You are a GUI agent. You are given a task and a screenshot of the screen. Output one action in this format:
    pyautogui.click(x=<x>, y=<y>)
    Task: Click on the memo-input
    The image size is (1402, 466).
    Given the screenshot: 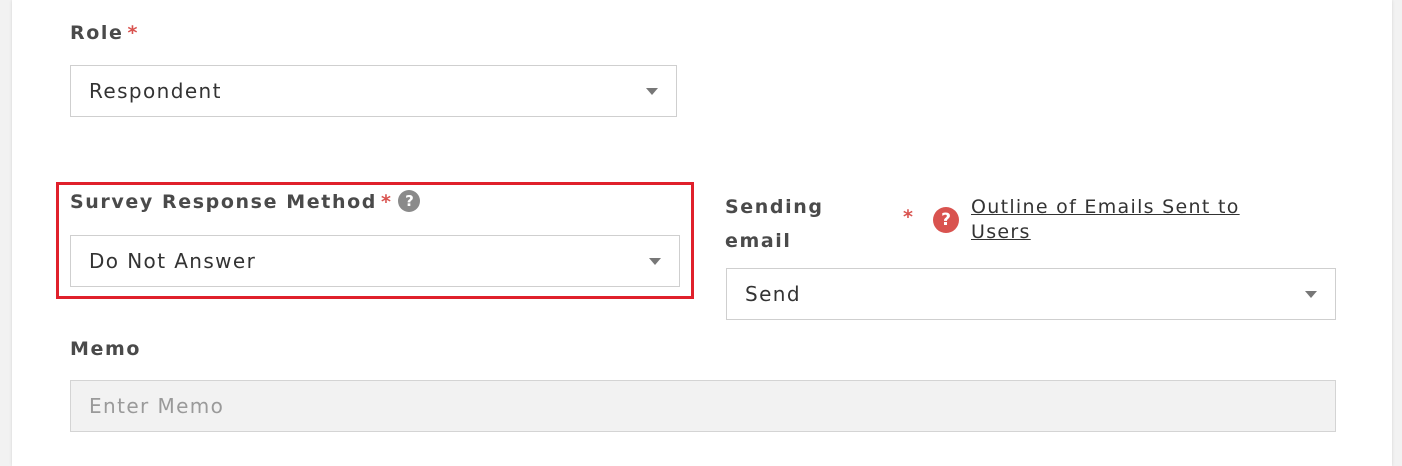 What is the action you would take?
    pyautogui.click(x=703, y=406)
    